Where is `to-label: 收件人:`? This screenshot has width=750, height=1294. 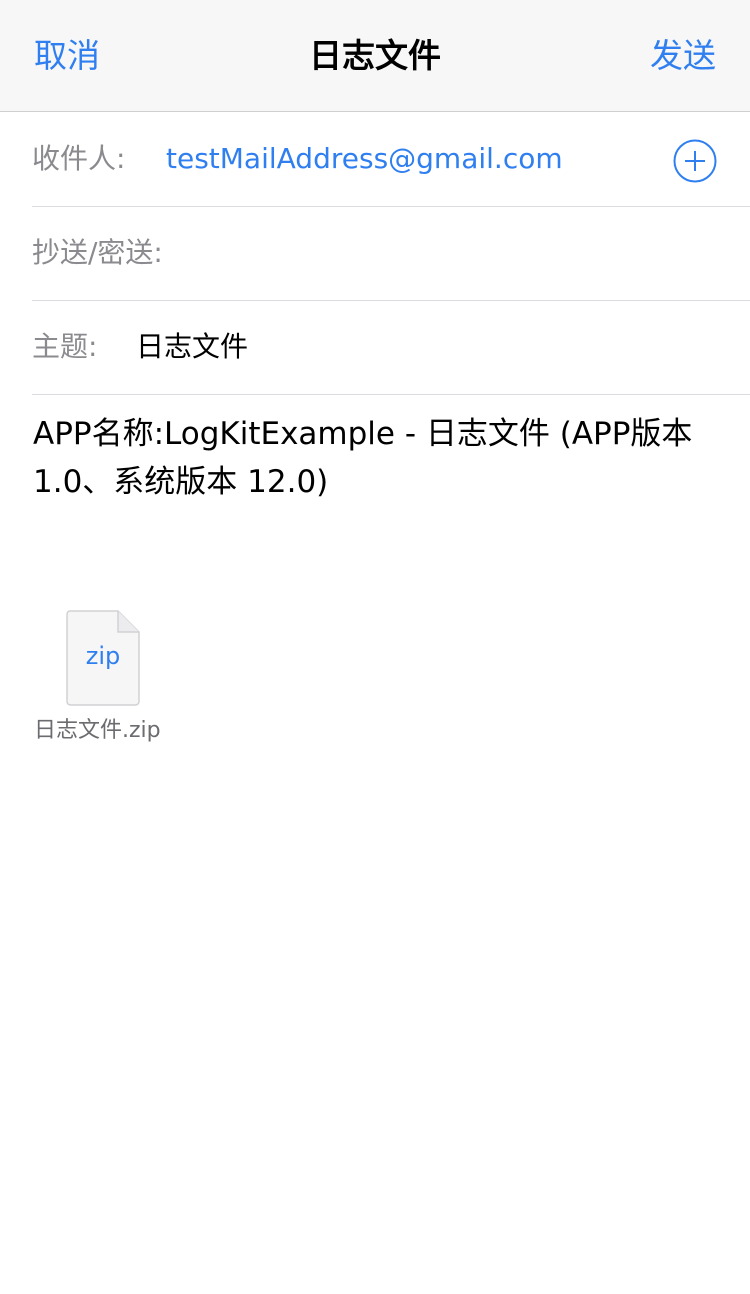 to-label: 收件人: is located at coordinates (79, 158).